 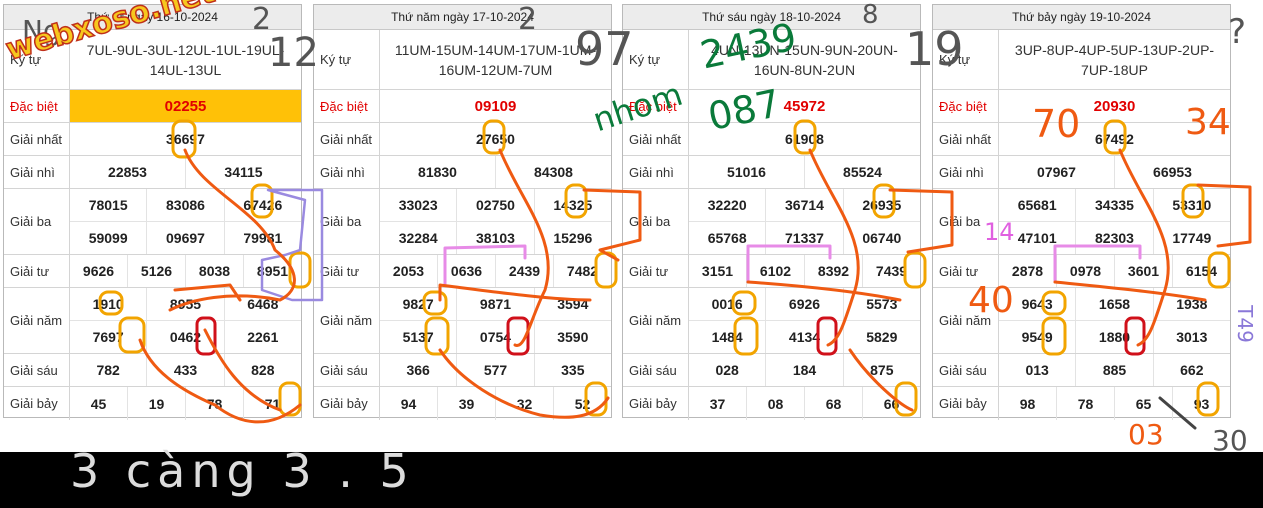 I want to click on prize-row: Giải sáu 366 577 335, so click(x=462, y=370).